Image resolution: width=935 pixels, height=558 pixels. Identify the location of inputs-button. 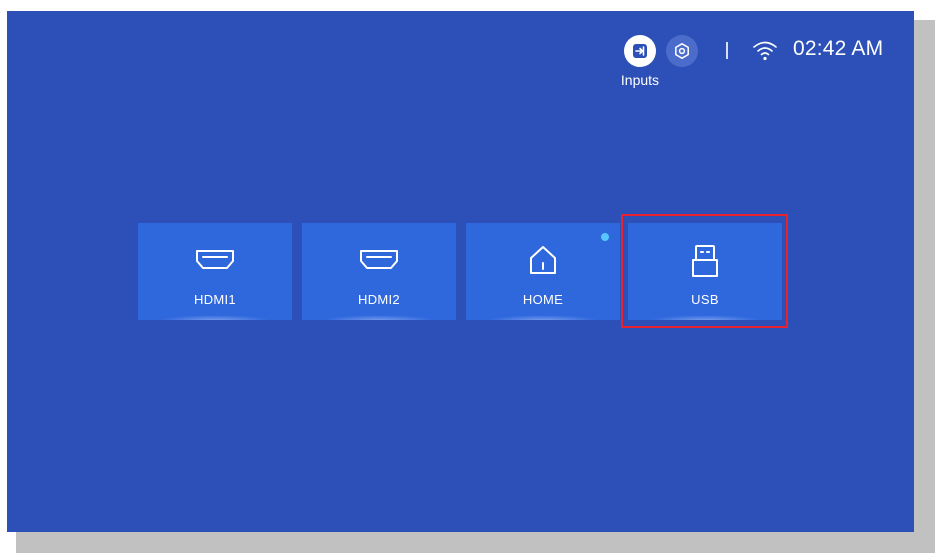
(640, 51).